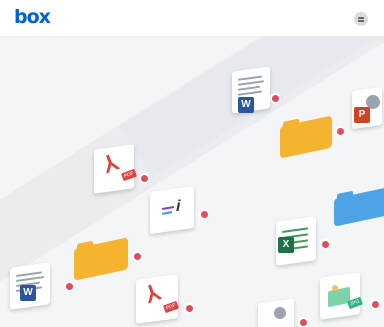  I want to click on menu-icon, so click(361, 19).